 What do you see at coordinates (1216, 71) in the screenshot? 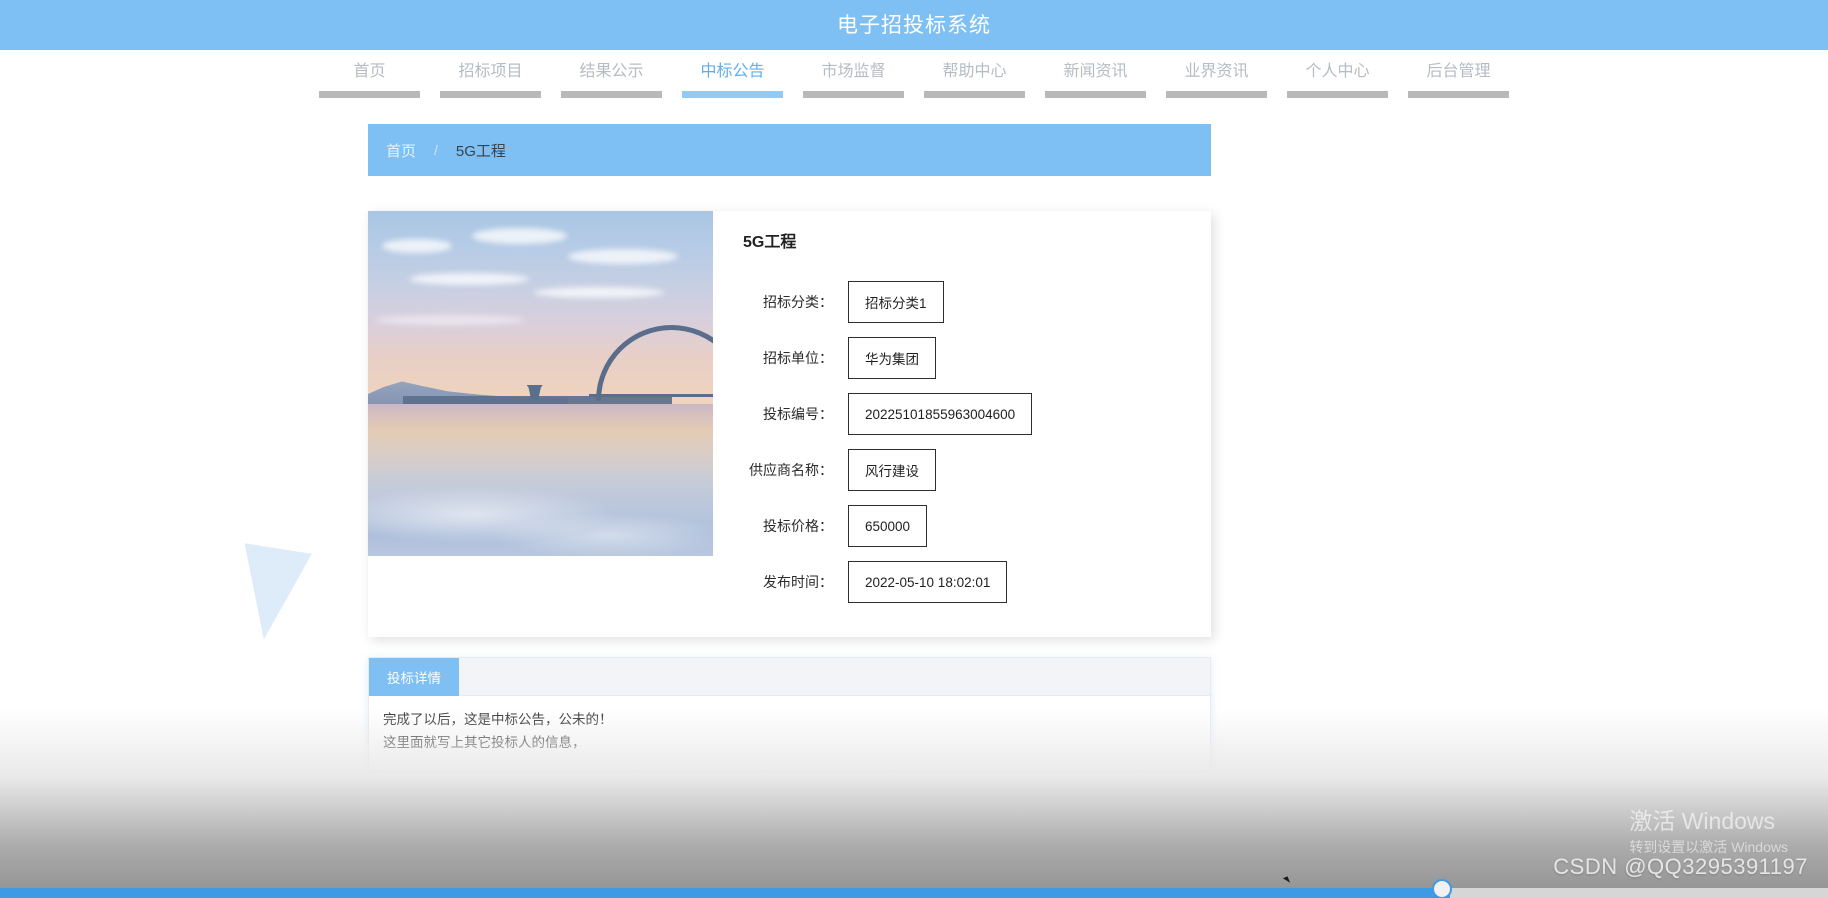
I see `nav-item-label: 业界资讯` at bounding box center [1216, 71].